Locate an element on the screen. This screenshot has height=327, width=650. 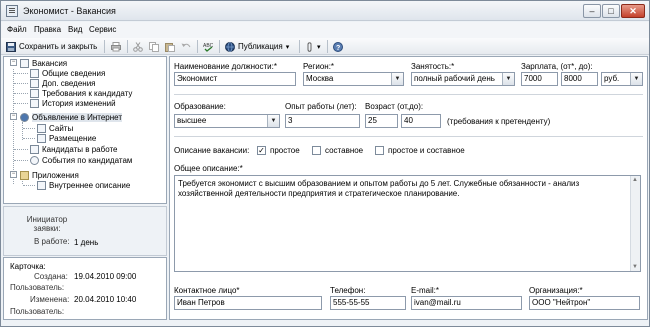
close-button: ✕ is located at coordinates (633, 11).